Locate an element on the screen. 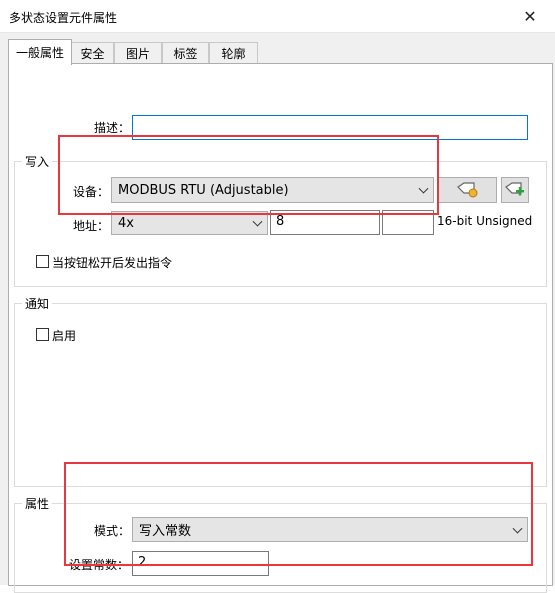 The height and width of the screenshot is (593, 555). mode-select: 写入常数 is located at coordinates (330, 529).